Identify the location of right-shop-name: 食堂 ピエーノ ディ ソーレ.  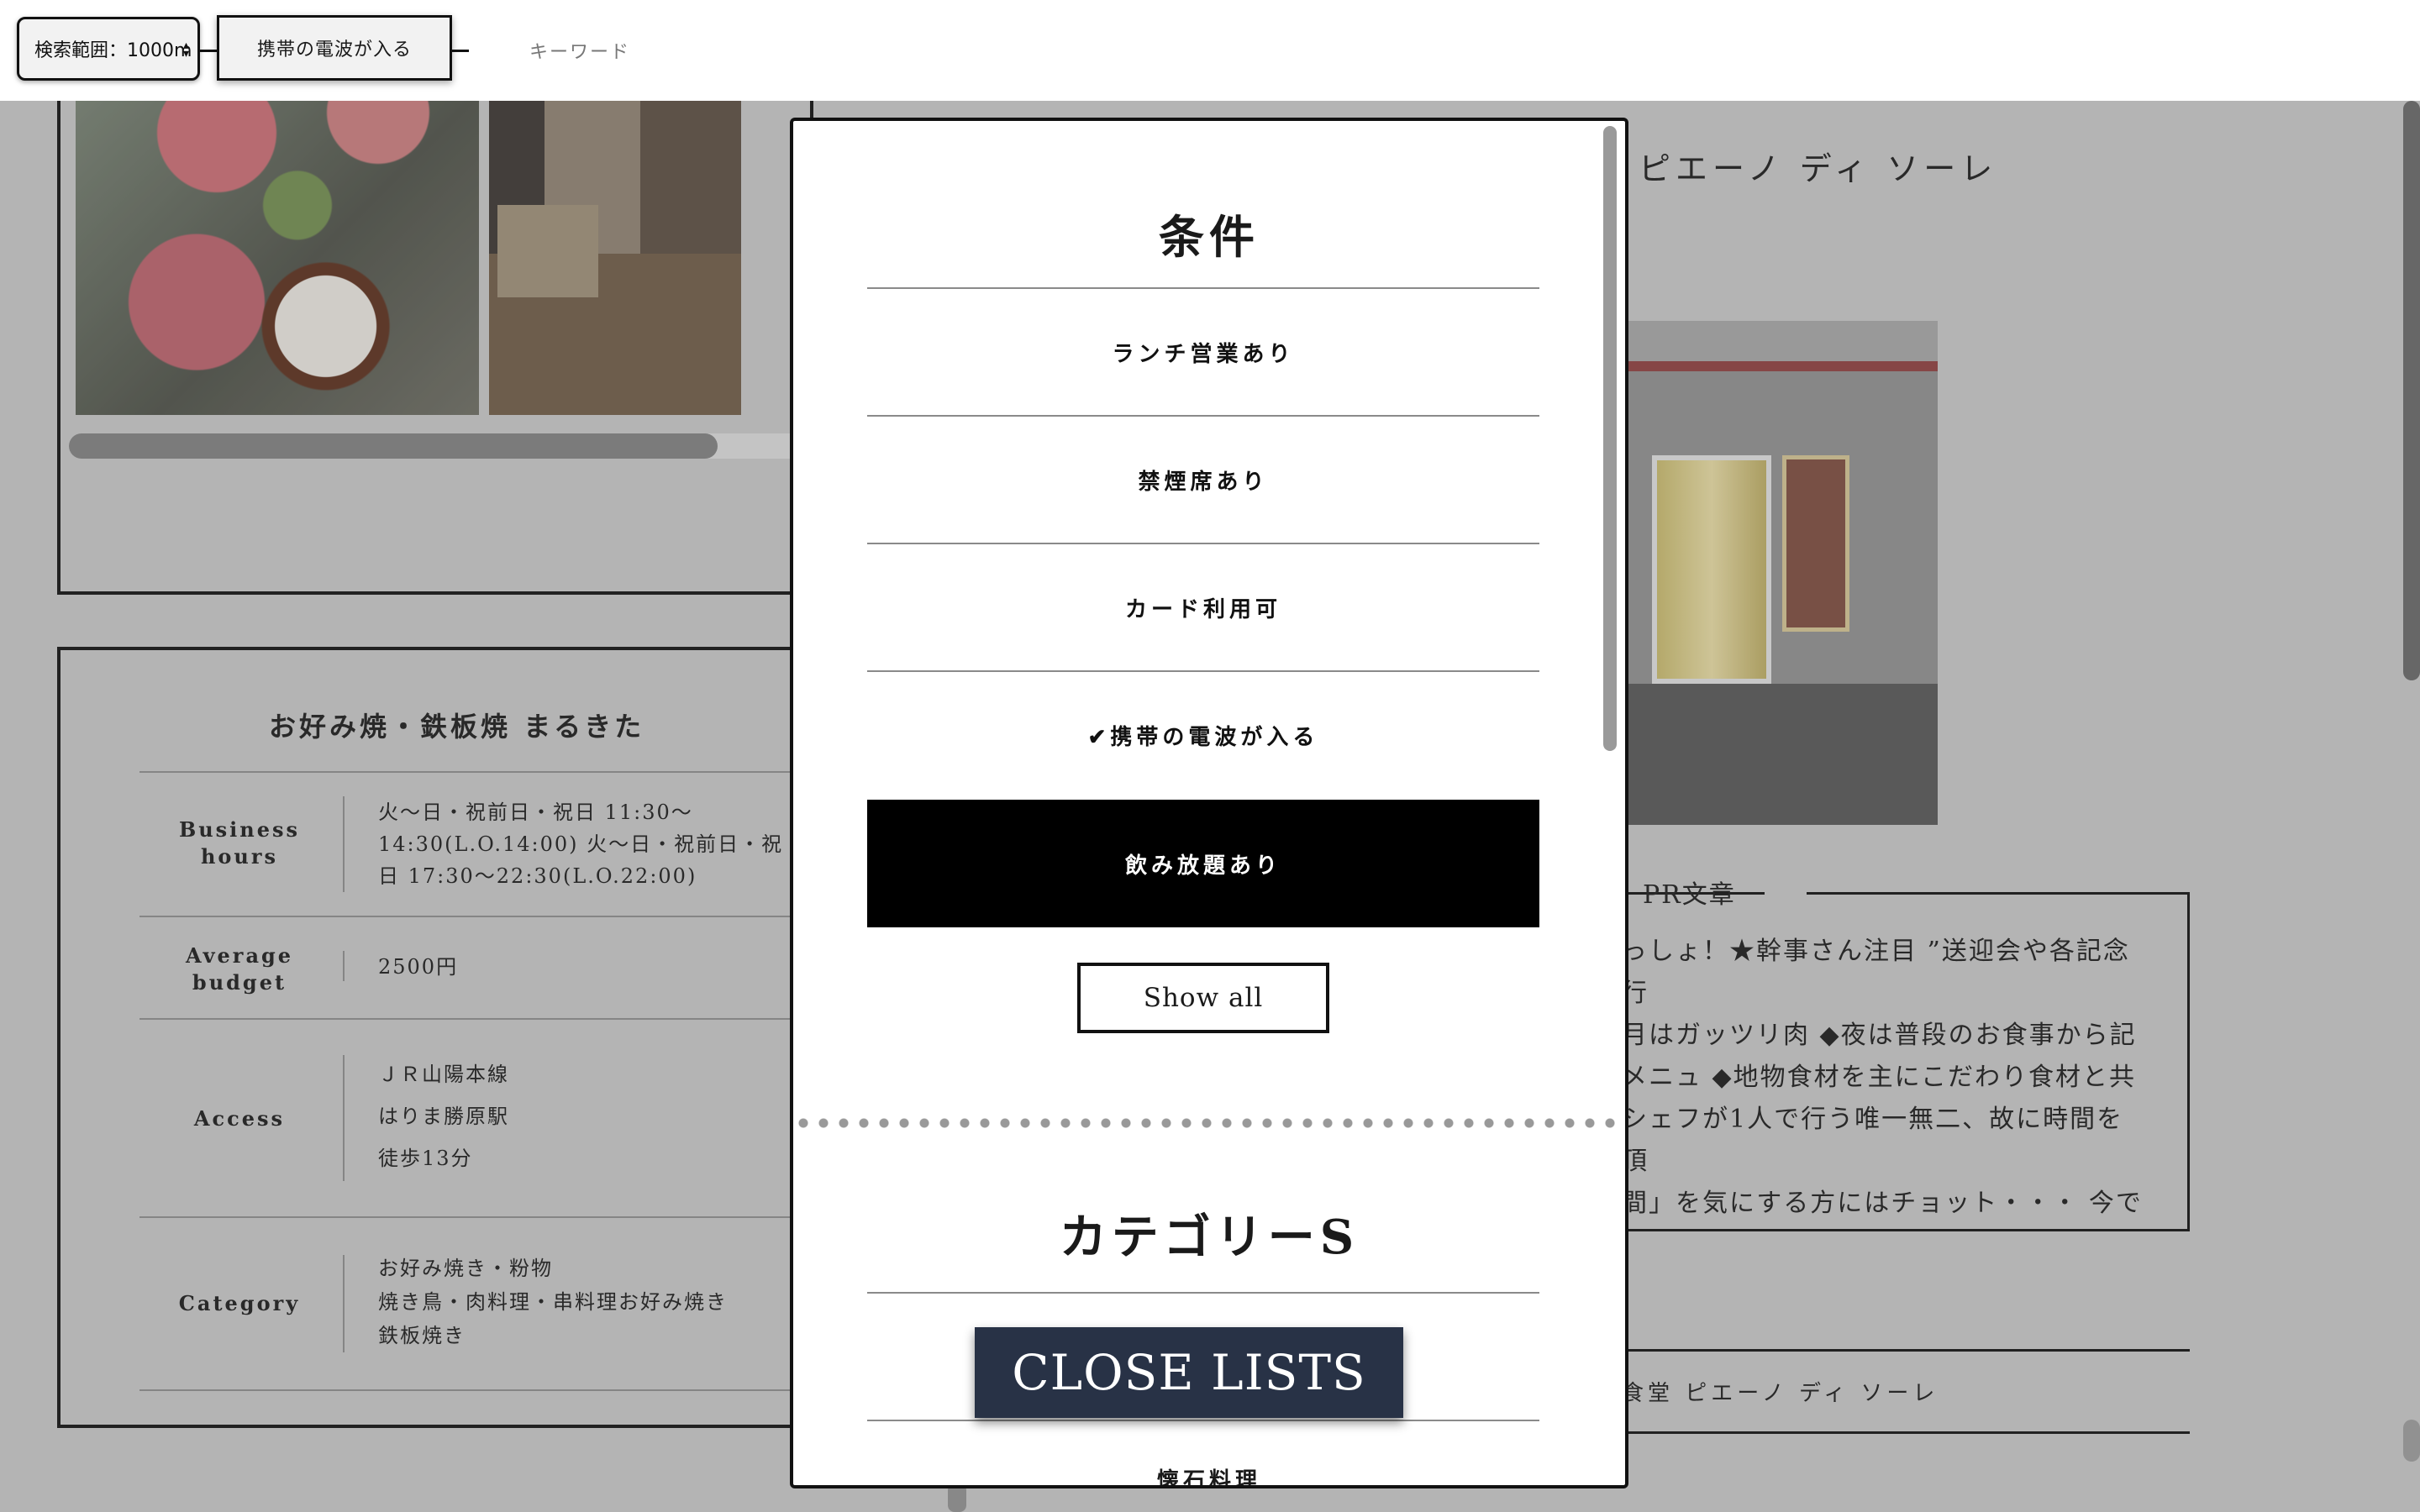
(1781, 1393).